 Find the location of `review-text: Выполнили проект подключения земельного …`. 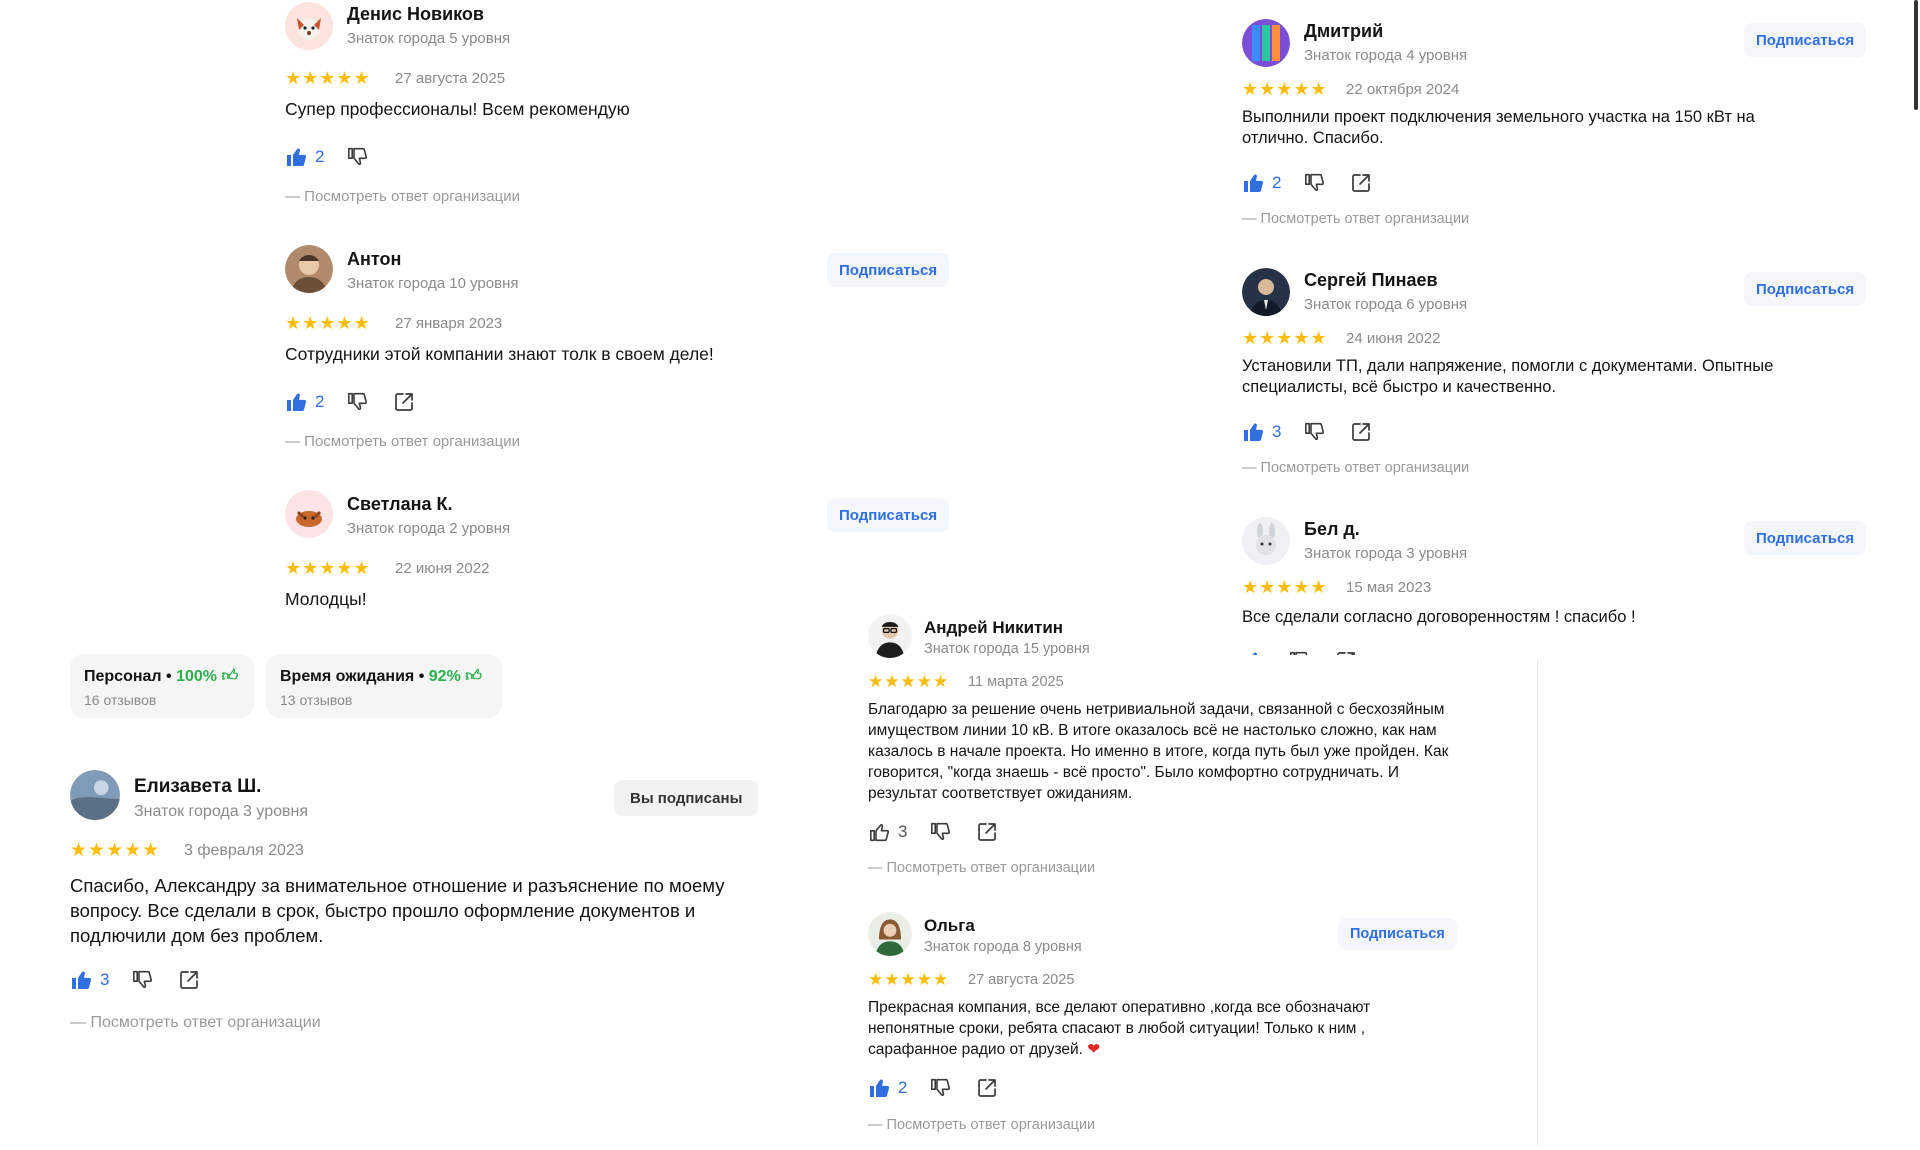

review-text: Выполнили проект подключения земельного … is located at coordinates (1498, 127).